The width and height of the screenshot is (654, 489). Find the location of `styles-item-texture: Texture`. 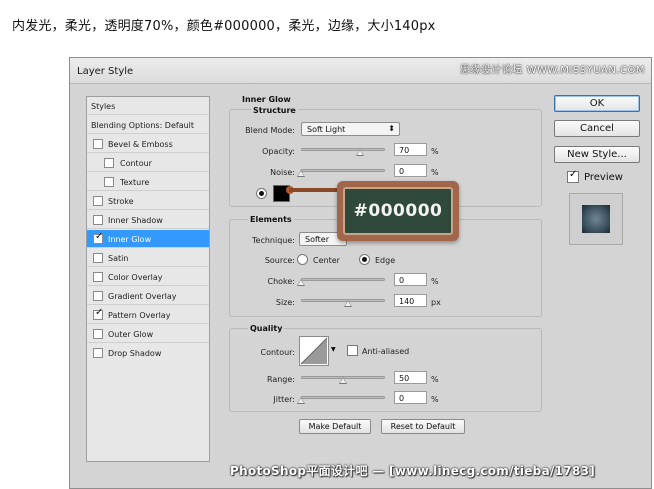

styles-item-texture: Texture is located at coordinates (148, 182).